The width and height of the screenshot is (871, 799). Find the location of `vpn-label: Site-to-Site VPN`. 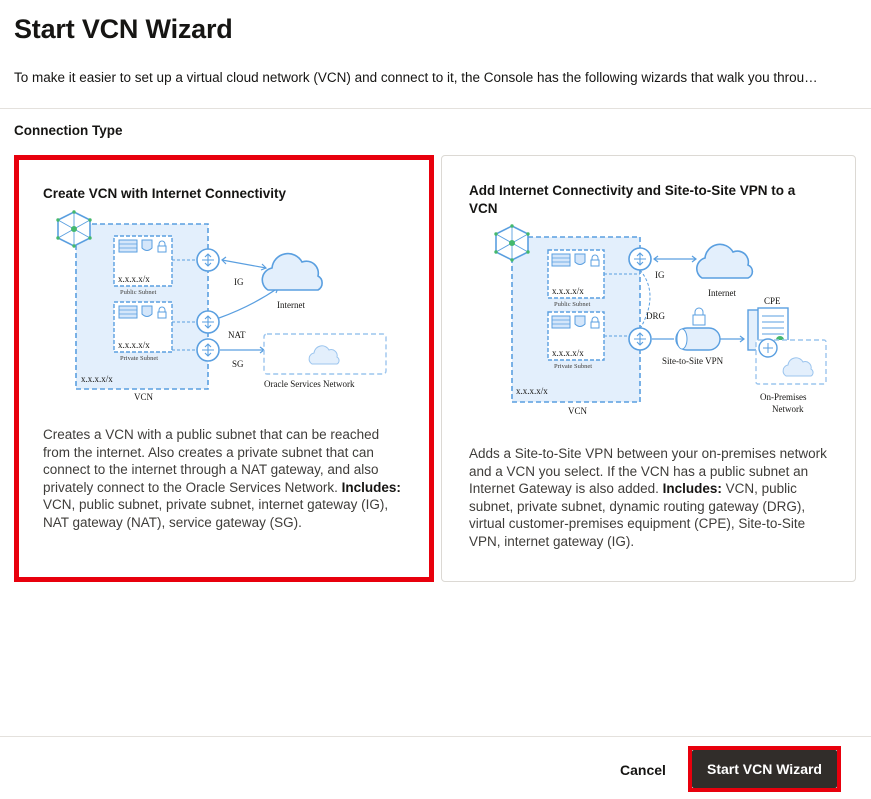

vpn-label: Site-to-Site VPN is located at coordinates (693, 361).